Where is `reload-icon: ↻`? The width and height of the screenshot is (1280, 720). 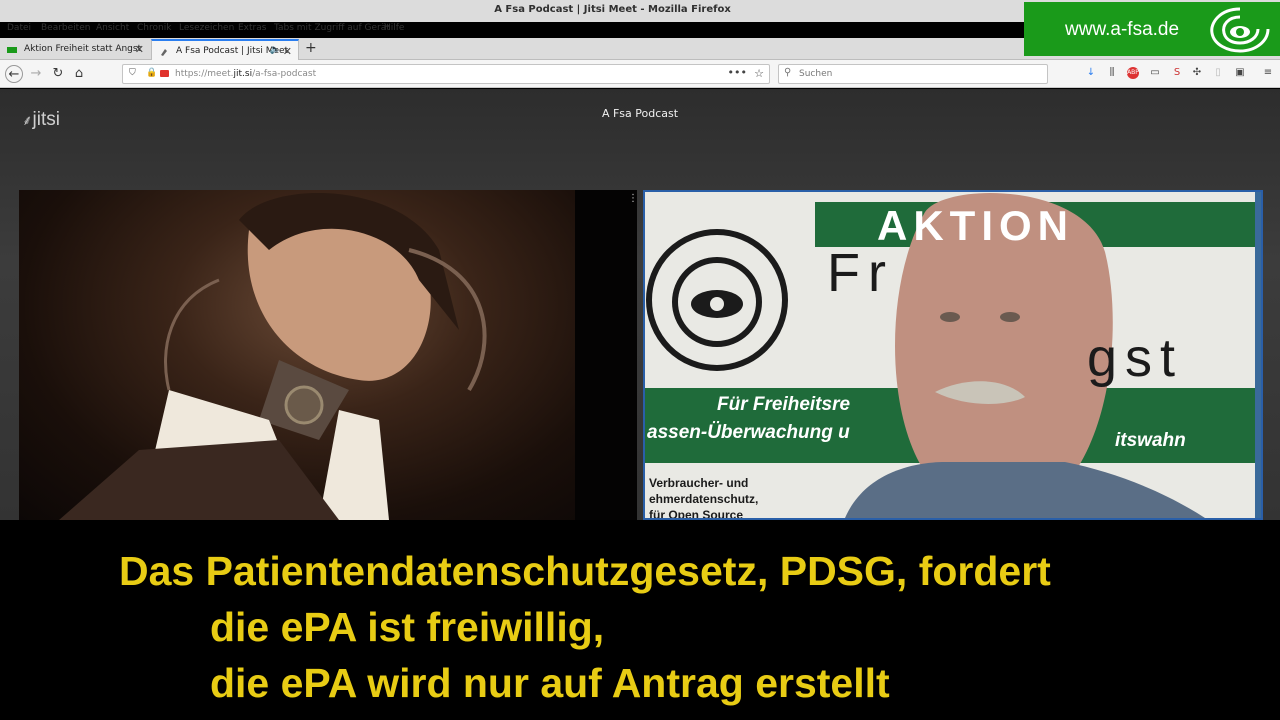 reload-icon: ↻ is located at coordinates (58, 74).